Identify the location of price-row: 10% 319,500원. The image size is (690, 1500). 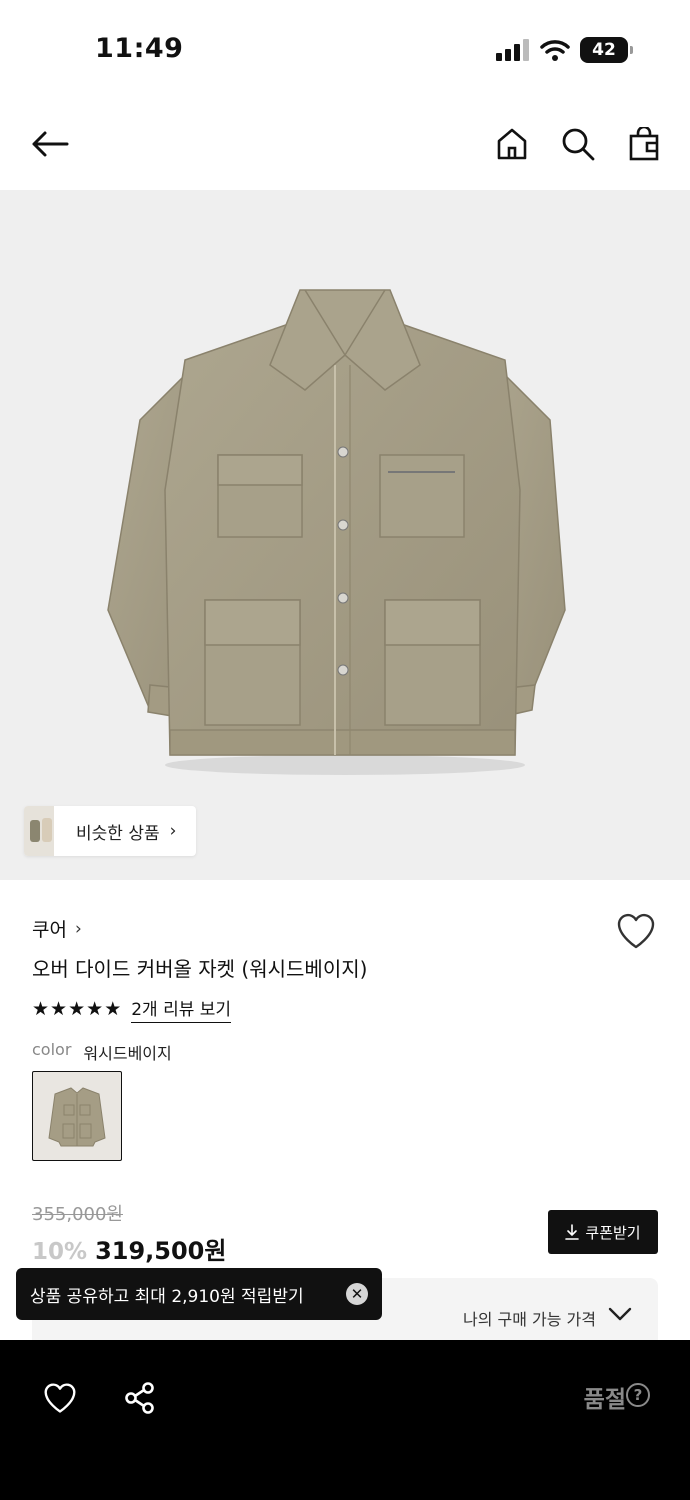
(129, 1248).